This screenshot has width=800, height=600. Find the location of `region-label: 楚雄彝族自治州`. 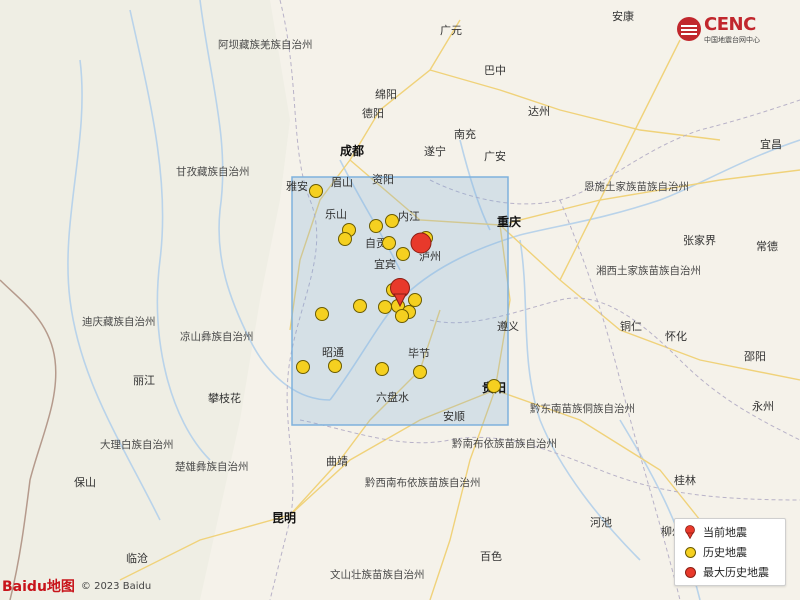

region-label: 楚雄彝族自治州 is located at coordinates (212, 466).